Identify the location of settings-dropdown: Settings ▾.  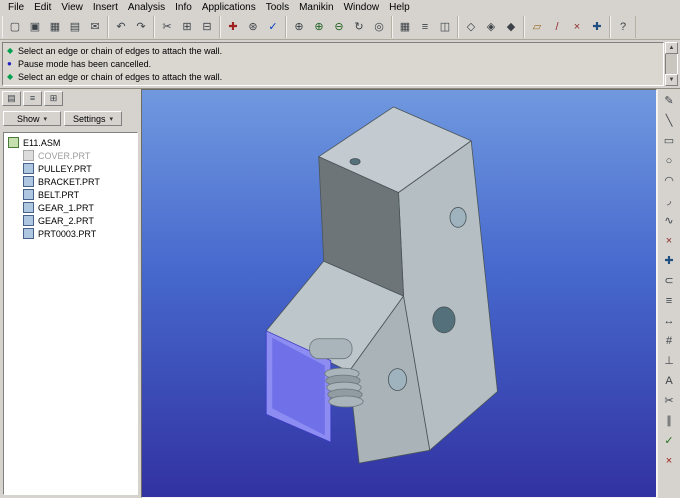
(93, 118).